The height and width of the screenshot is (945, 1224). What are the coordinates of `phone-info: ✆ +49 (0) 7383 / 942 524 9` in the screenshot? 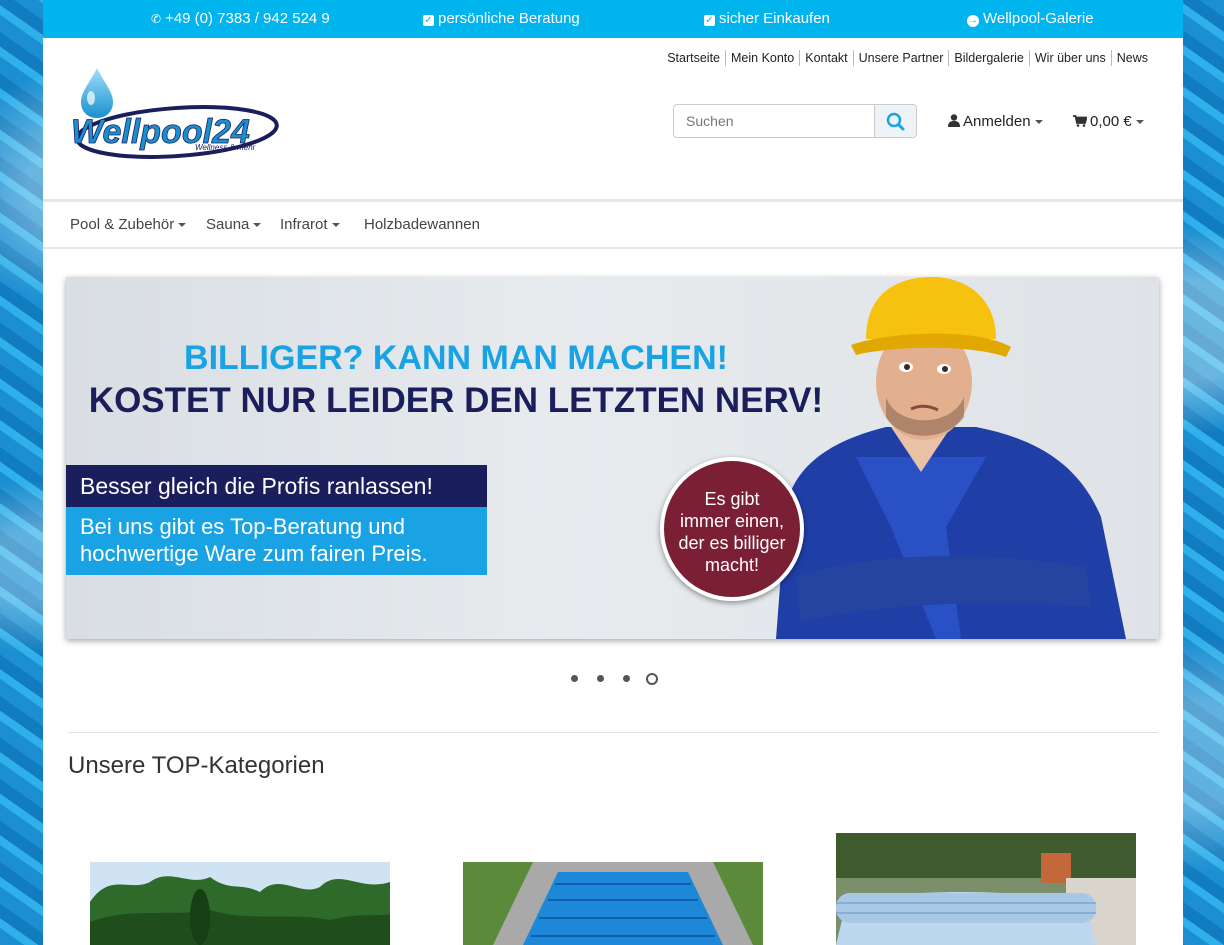 It's located at (240, 19).